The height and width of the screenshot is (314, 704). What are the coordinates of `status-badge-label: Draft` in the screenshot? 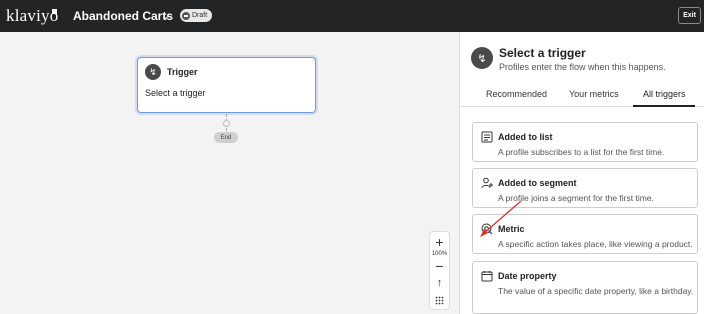 It's located at (200, 15).